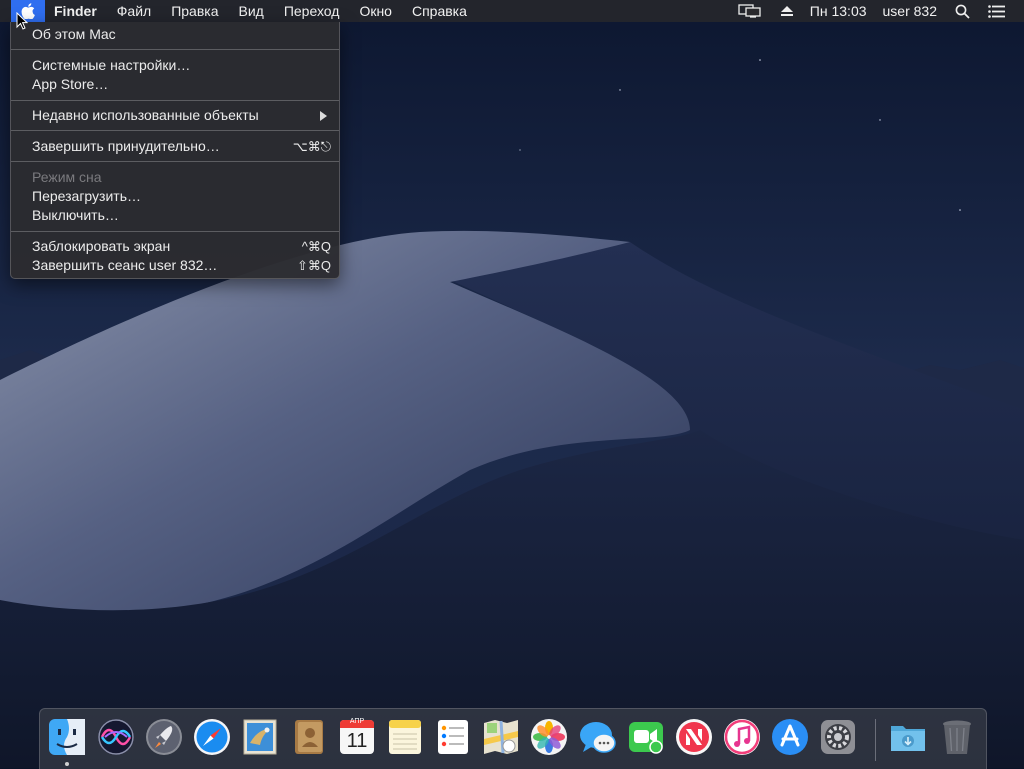 This screenshot has height=769, width=1024. What do you see at coordinates (175, 34) in the screenshot?
I see `menu-item-about-this-mac: Об этом Mac` at bounding box center [175, 34].